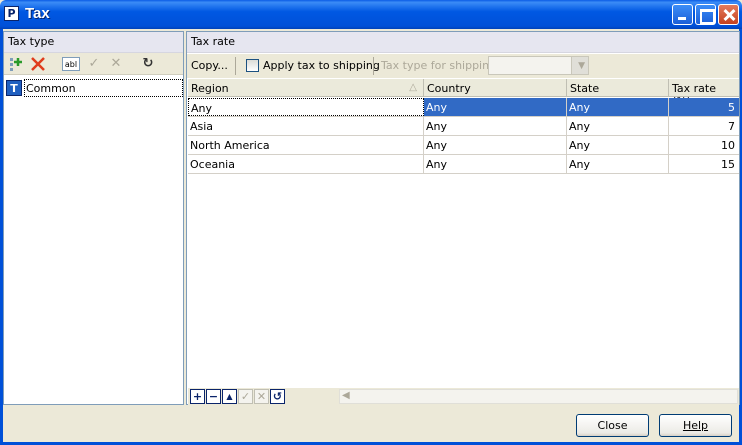 The width and height of the screenshot is (742, 445). What do you see at coordinates (704, 164) in the screenshot?
I see `cell-tax-rate: 15` at bounding box center [704, 164].